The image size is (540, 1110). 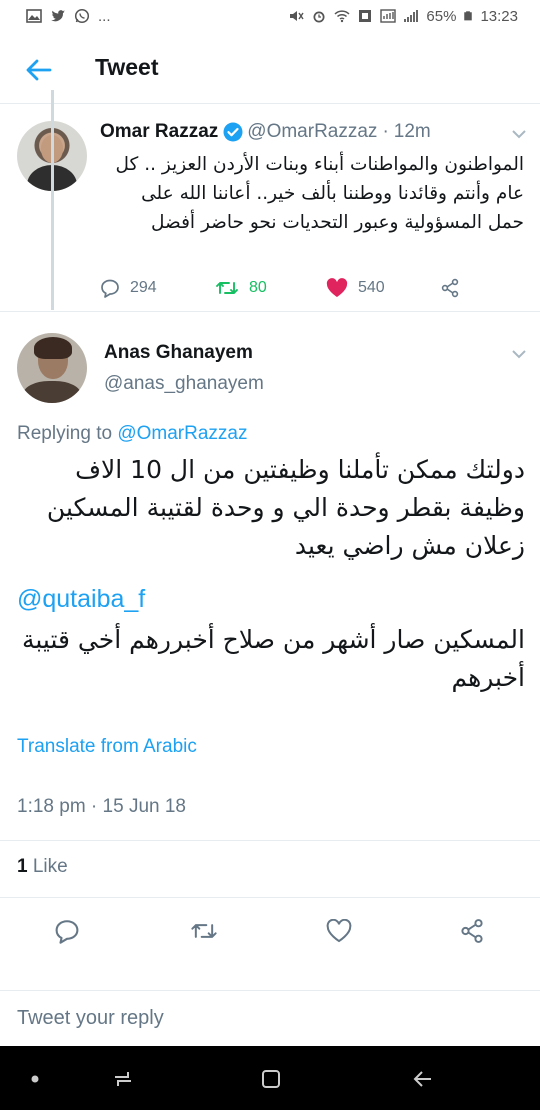 I want to click on likes-summary: 1 Like, so click(x=42, y=867).